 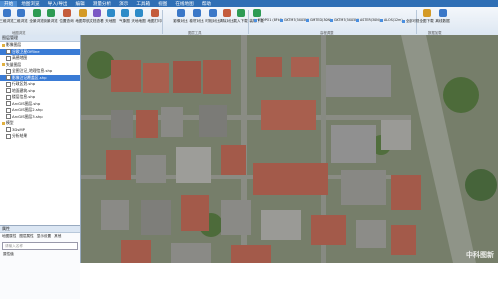 What do you see at coordinates (96, 18) in the screenshot?
I see `ribbon-button: 文档查看` at bounding box center [96, 18].